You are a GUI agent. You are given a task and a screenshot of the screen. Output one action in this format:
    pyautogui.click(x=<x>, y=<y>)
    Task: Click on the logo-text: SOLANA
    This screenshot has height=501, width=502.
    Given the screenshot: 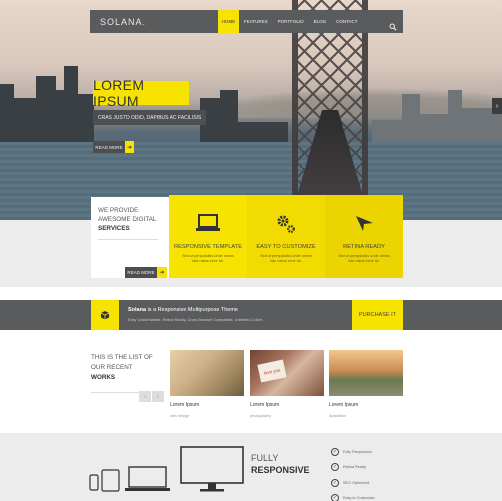 What is the action you would take?
    pyautogui.click(x=121, y=21)
    